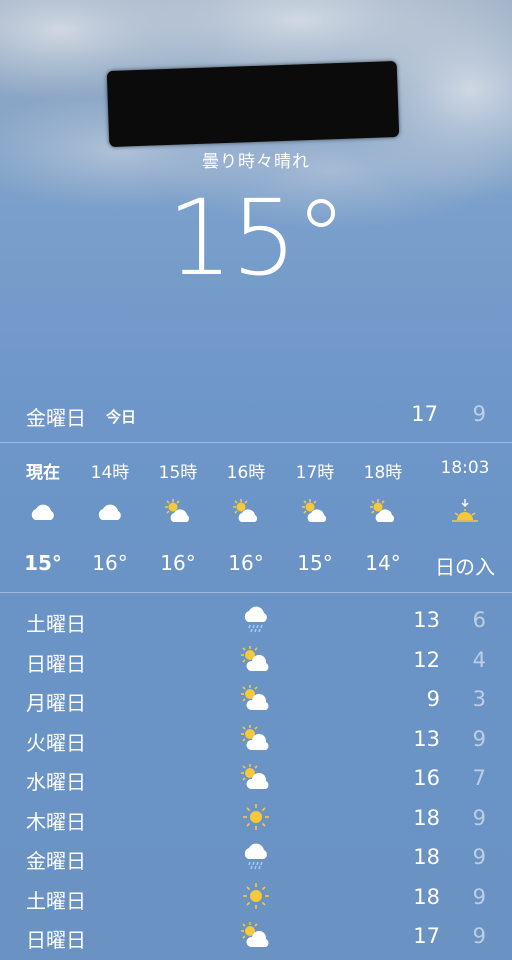 The width and height of the screenshot is (512, 960). I want to click on today-summary: 金曜日 今日 17 9, so click(256, 416).